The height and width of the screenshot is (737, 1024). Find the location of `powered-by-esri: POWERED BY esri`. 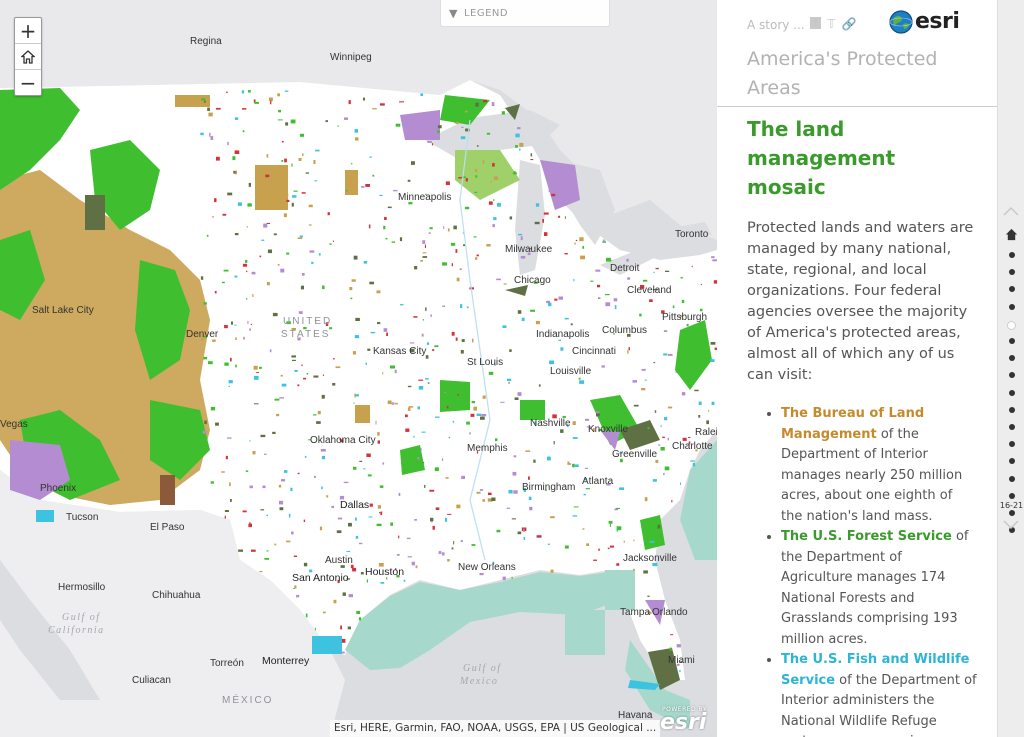

powered-by-esri: POWERED BY esri is located at coordinates (683, 720).